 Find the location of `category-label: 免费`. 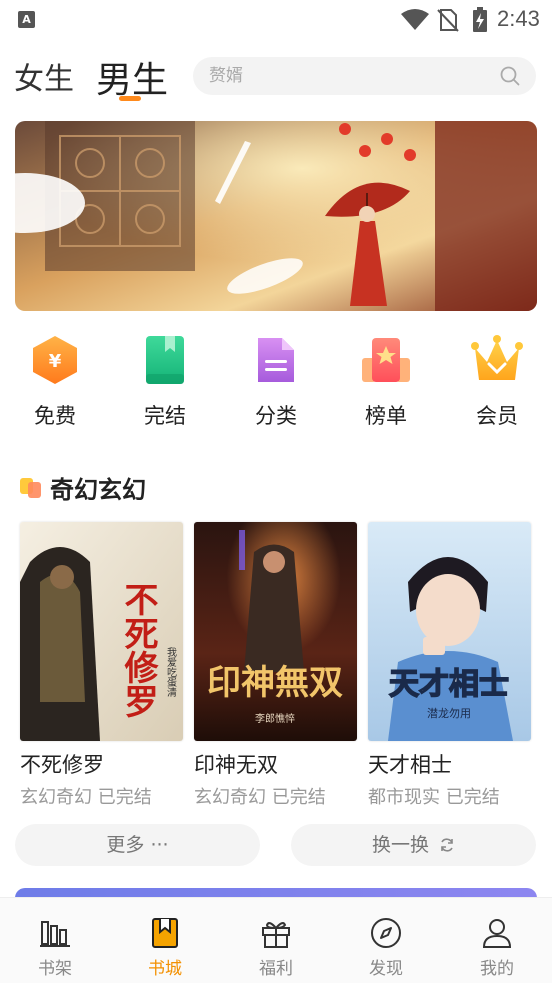

category-label: 免费 is located at coordinates (55, 416).